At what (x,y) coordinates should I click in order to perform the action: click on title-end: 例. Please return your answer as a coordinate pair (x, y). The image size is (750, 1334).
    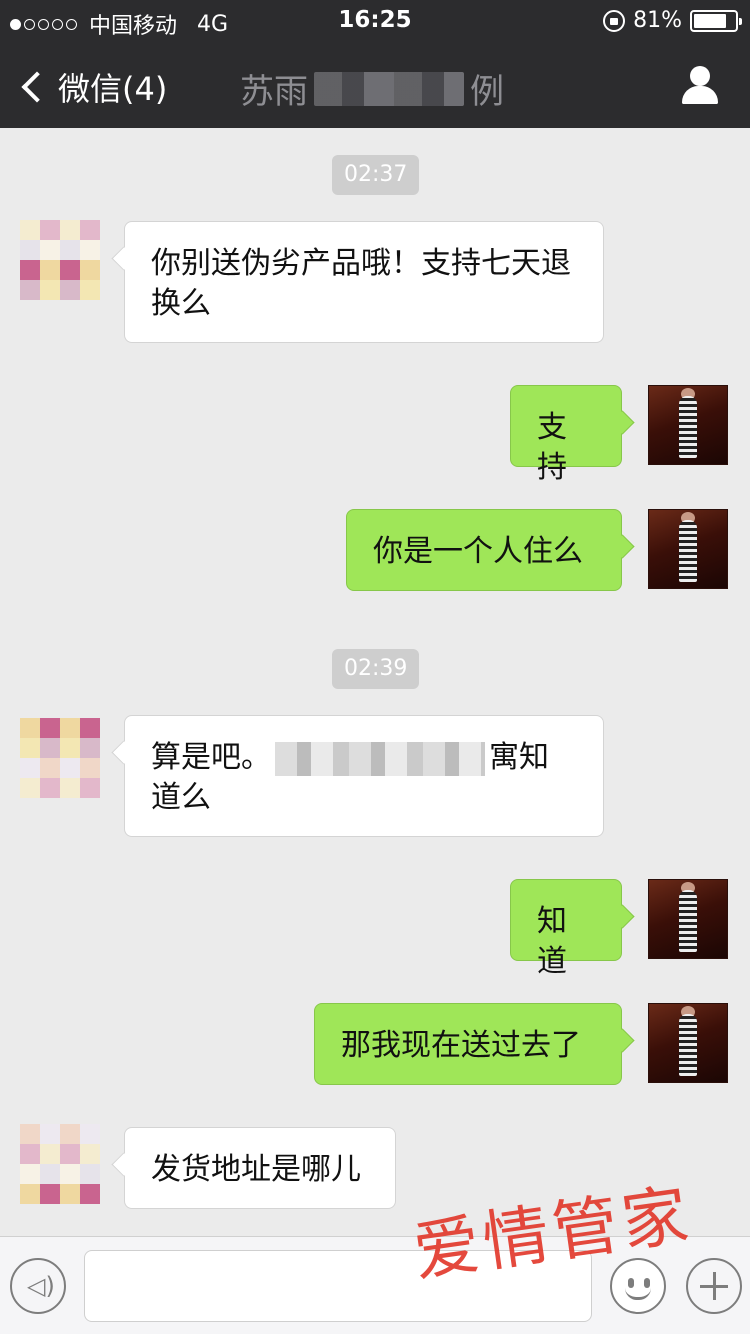
    Looking at the image, I should click on (487, 92).